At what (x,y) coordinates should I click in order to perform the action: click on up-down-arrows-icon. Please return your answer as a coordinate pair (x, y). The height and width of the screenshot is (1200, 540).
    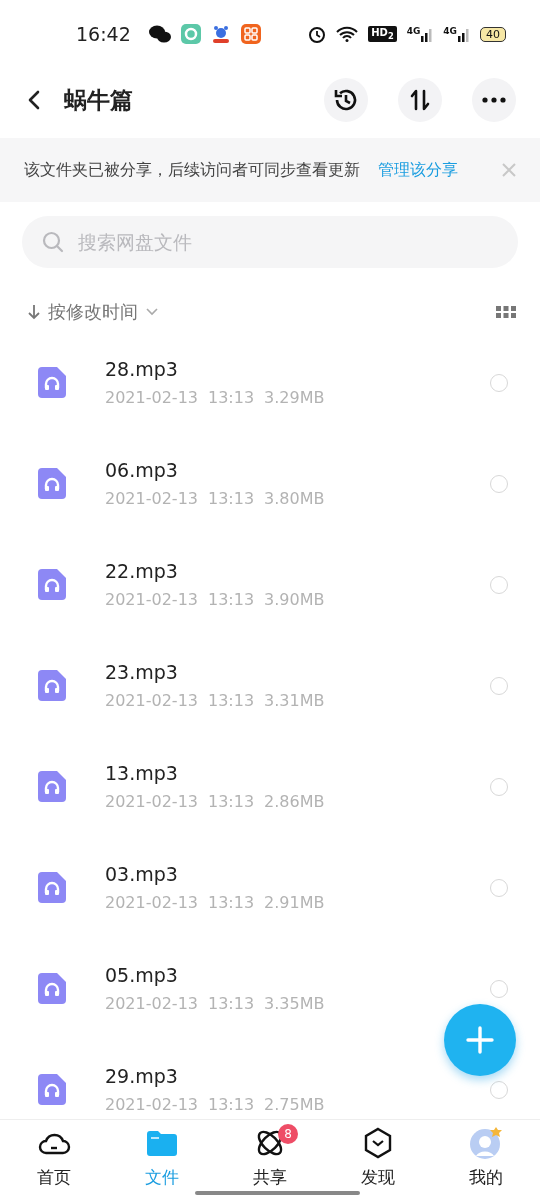
    Looking at the image, I should click on (420, 100).